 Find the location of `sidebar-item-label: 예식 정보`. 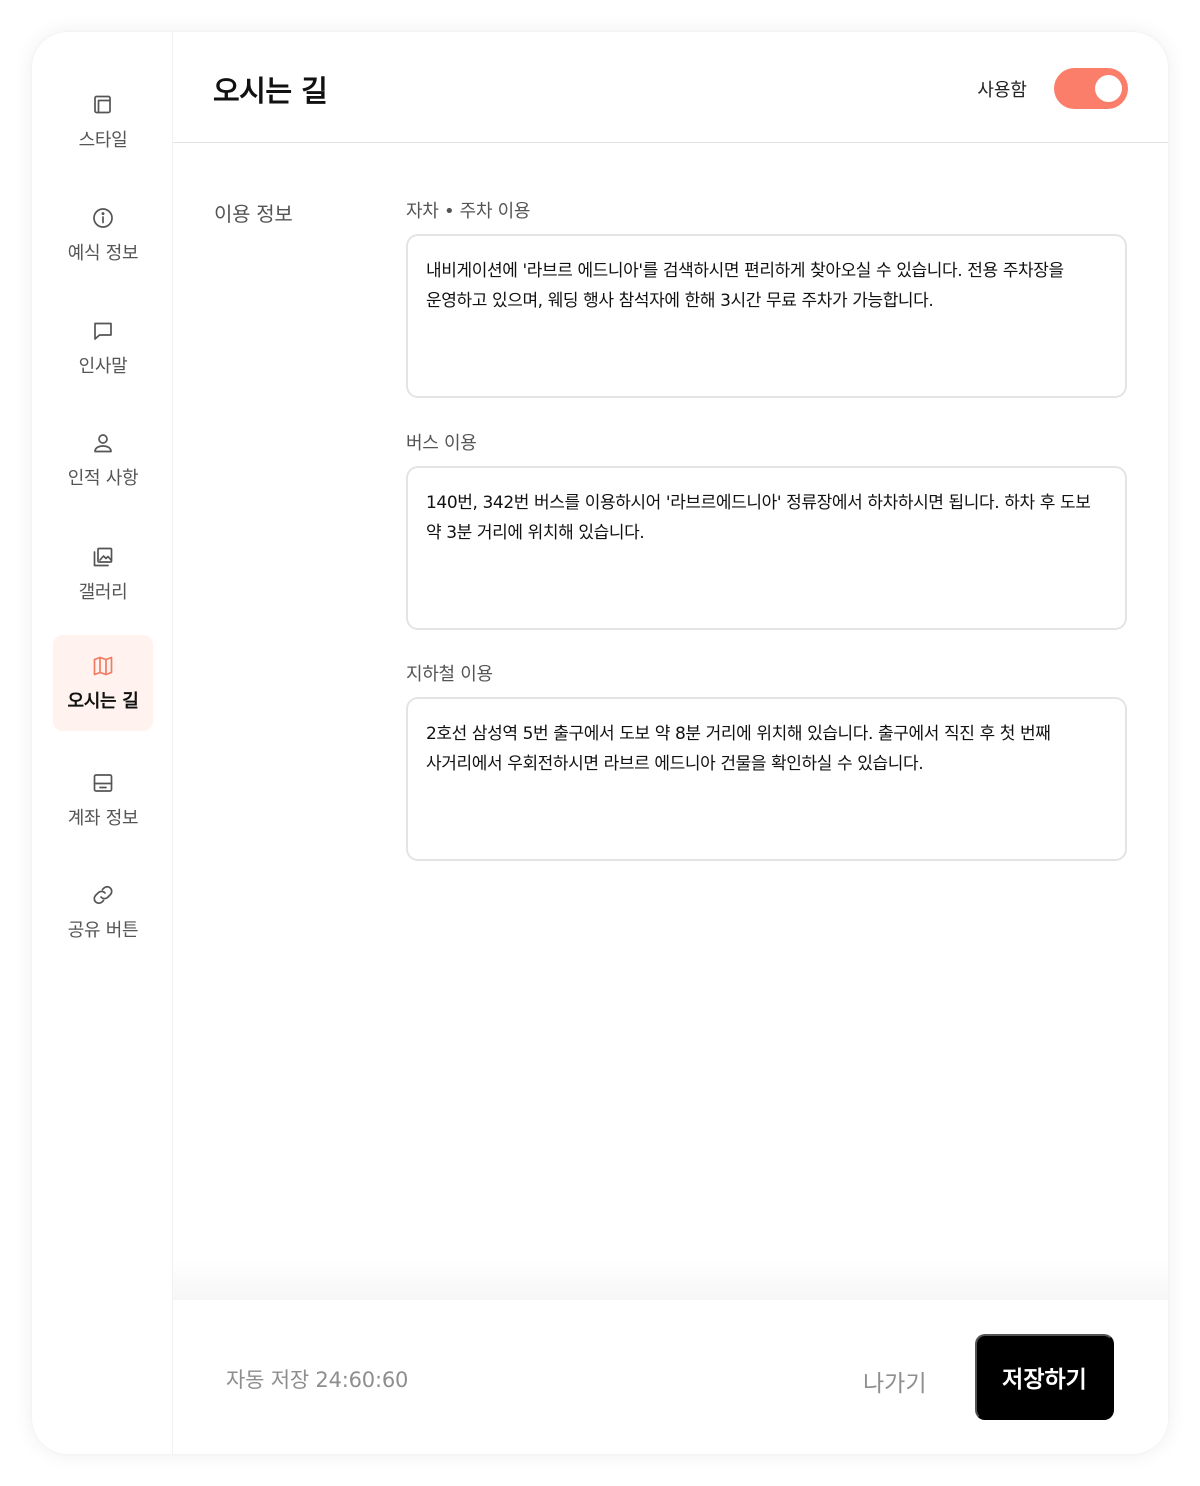

sidebar-item-label: 예식 정보 is located at coordinates (103, 253).